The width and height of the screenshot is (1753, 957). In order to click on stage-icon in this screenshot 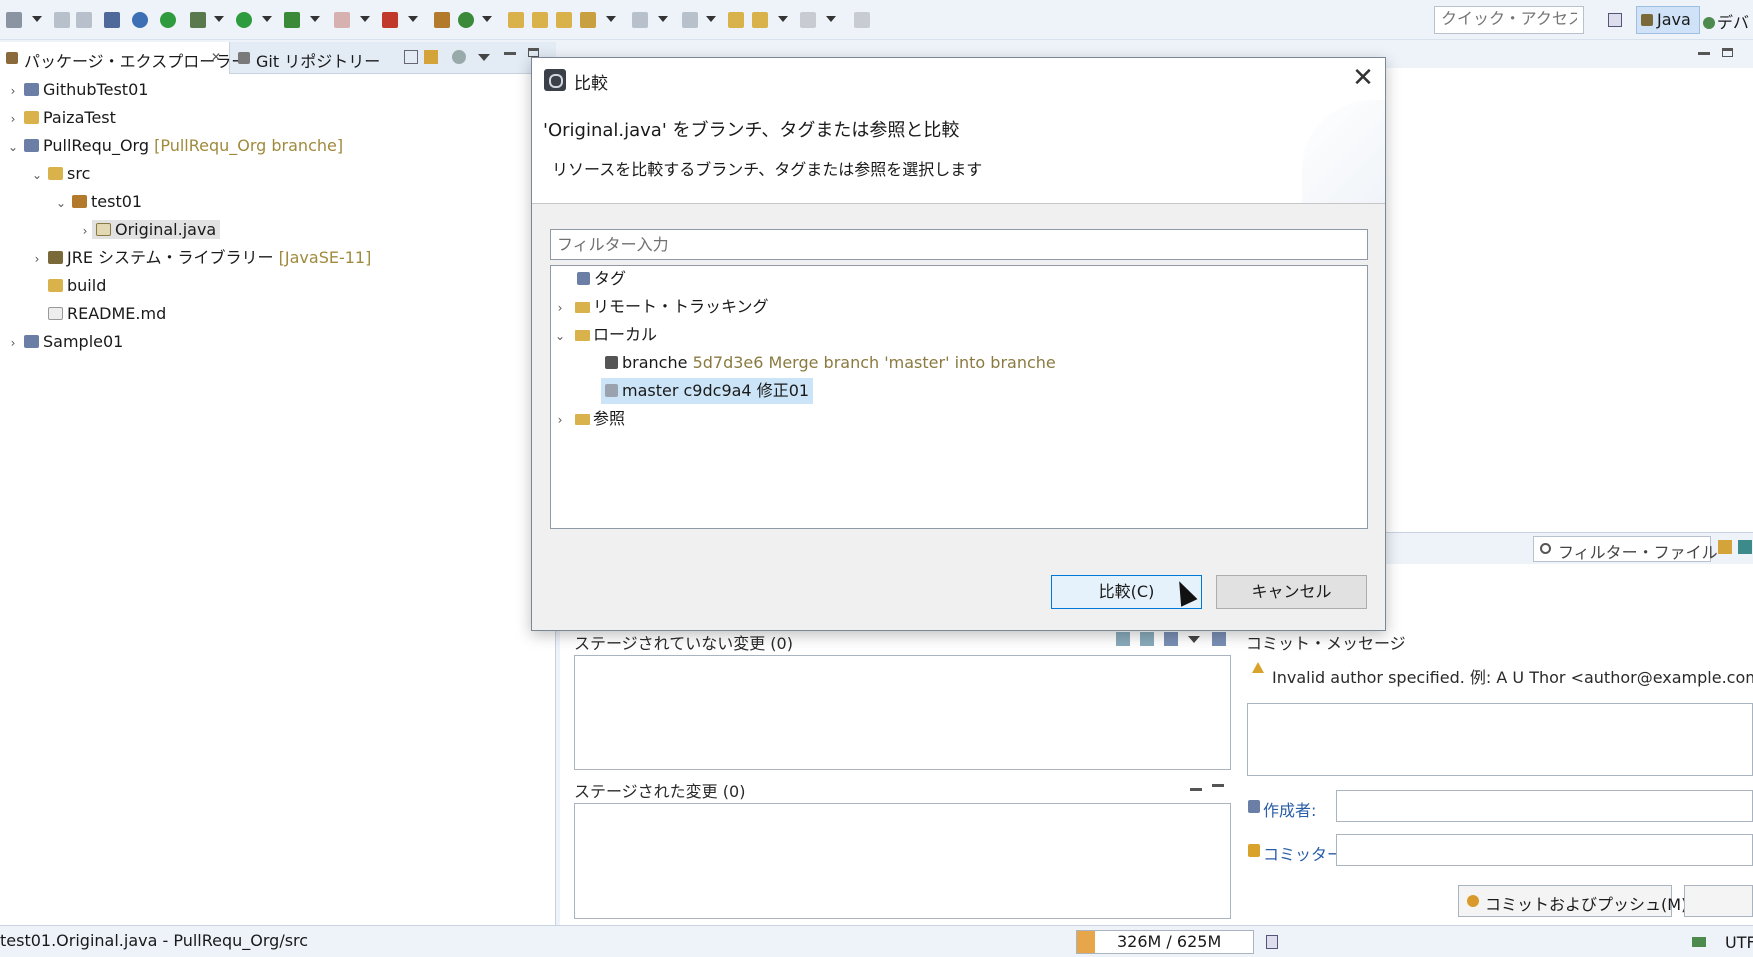, I will do `click(1123, 639)`.